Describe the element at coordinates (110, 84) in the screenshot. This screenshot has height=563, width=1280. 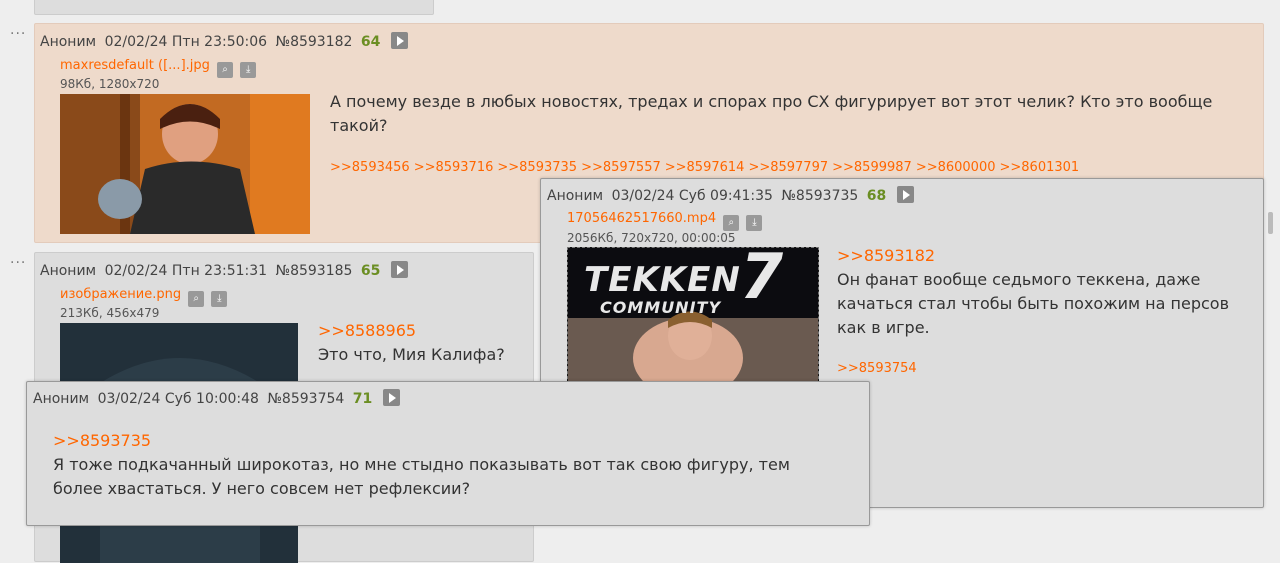
I see `file-info: 98Кб, 1280x720` at that location.